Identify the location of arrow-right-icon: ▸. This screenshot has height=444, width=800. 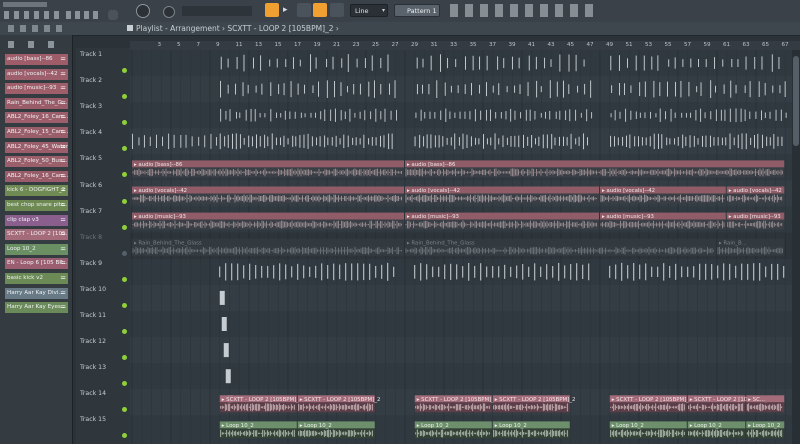
(285, 10).